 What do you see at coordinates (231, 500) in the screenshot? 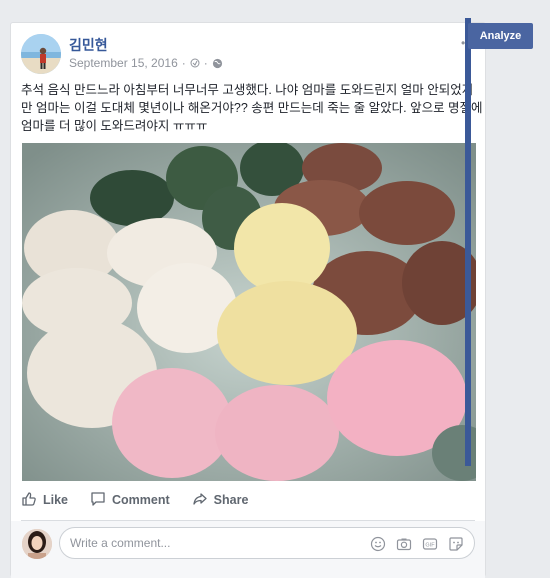
I see `share-label: Share` at bounding box center [231, 500].